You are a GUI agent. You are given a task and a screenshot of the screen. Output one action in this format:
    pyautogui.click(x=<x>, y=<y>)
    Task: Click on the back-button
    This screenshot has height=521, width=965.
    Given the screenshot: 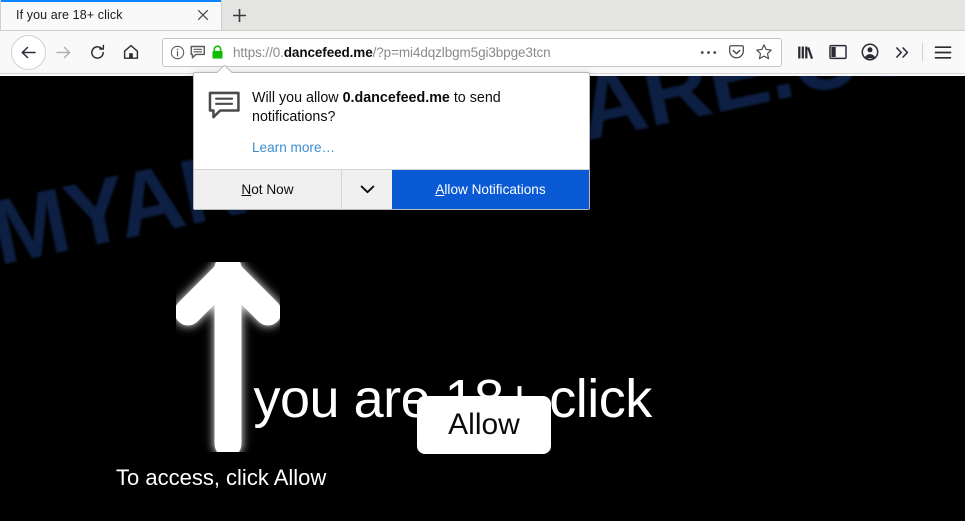 What is the action you would take?
    pyautogui.click(x=28, y=52)
    